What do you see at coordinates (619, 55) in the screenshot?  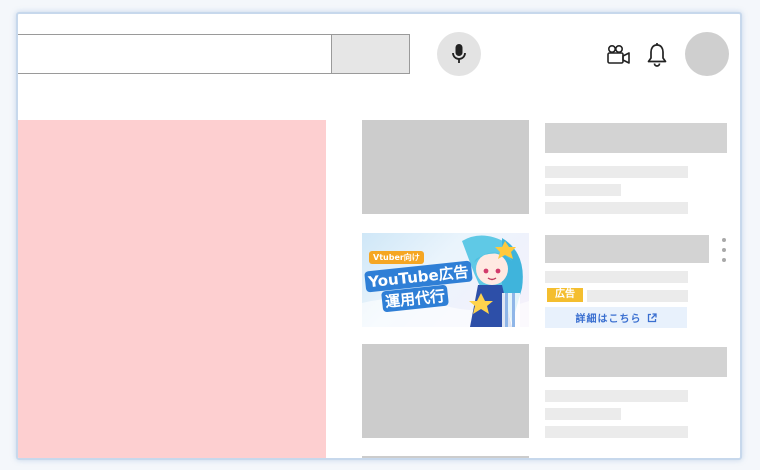 I see `video-camera-plus-icon` at bounding box center [619, 55].